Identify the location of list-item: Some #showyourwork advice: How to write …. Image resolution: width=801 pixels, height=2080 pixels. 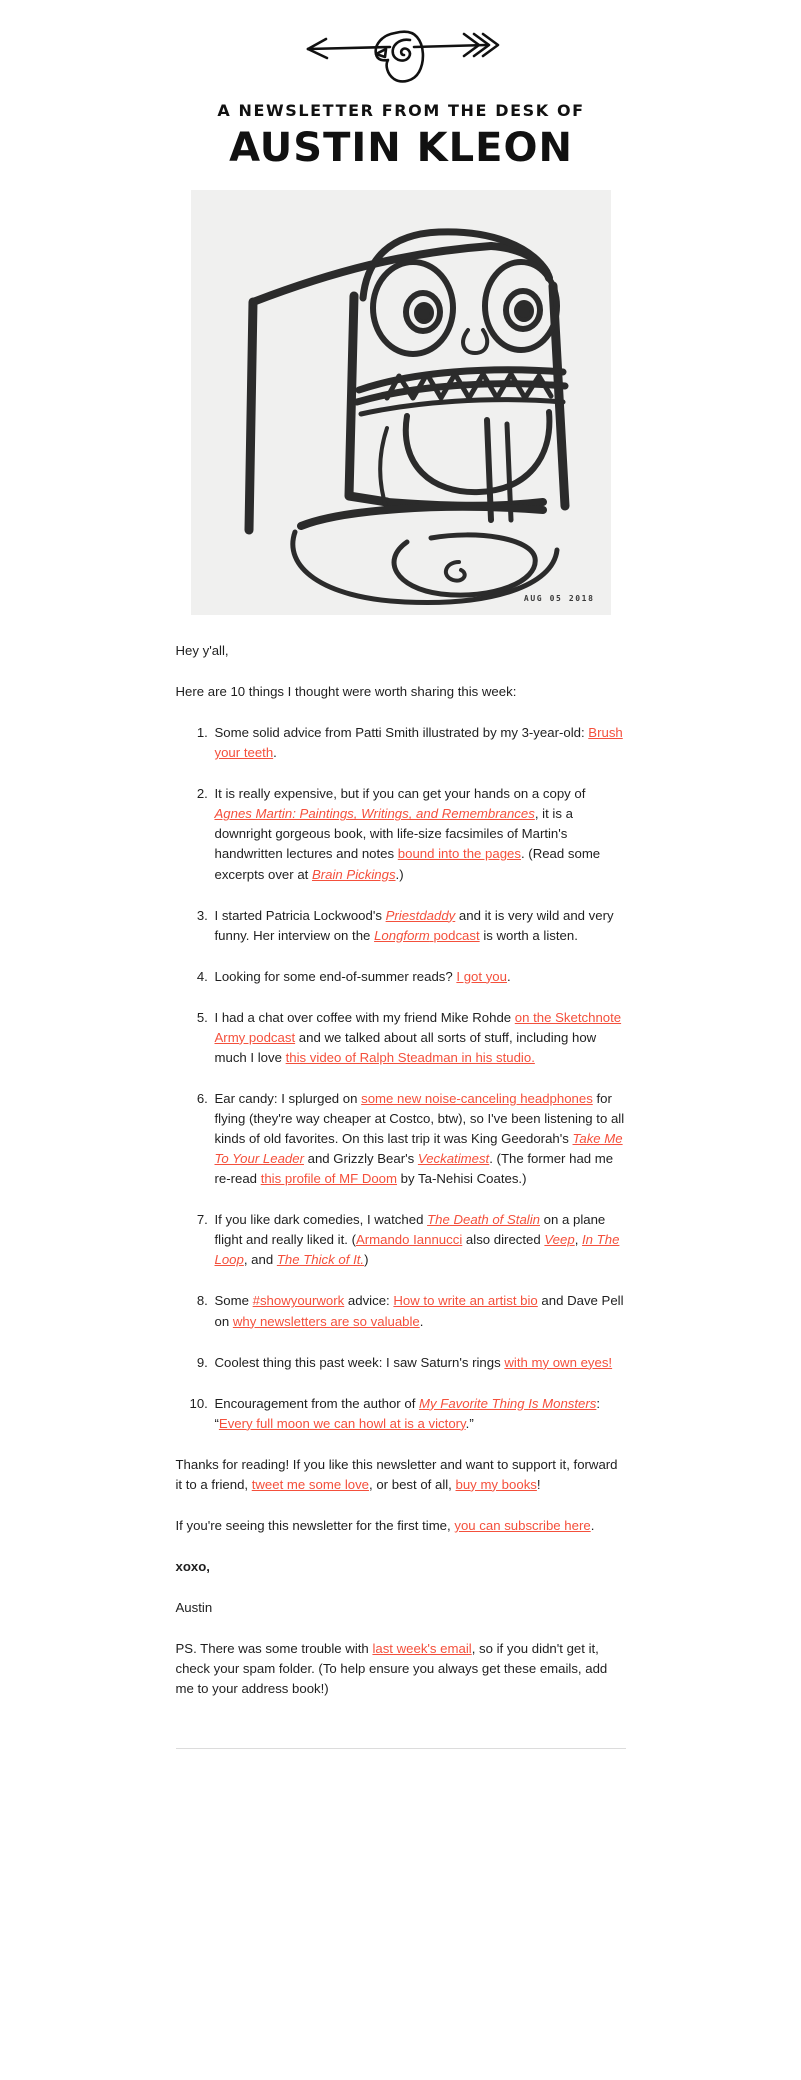
(419, 1311).